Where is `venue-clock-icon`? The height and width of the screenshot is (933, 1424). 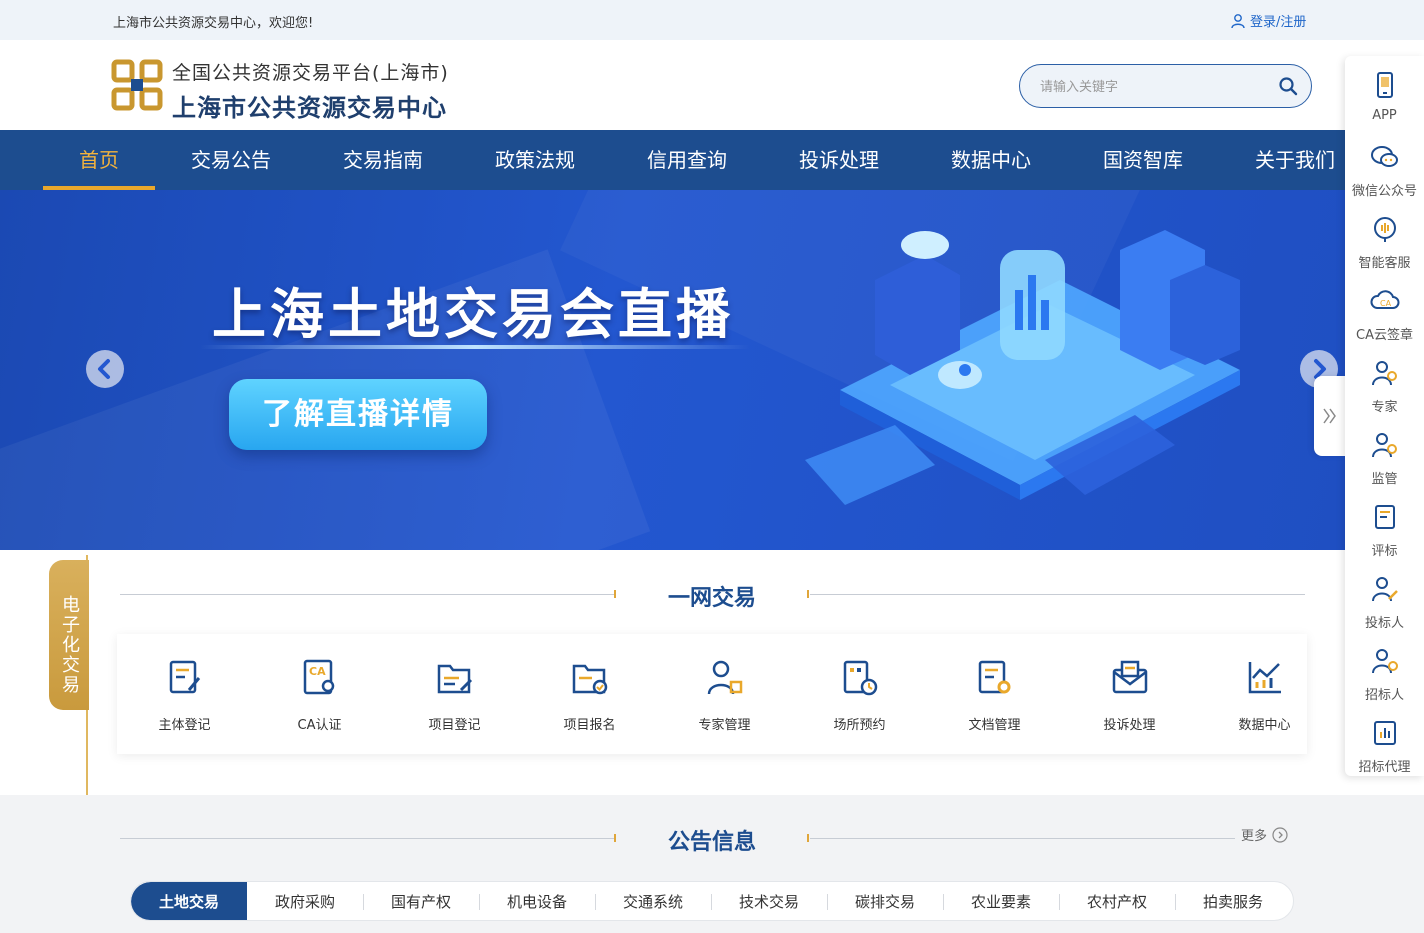 venue-clock-icon is located at coordinates (860, 678).